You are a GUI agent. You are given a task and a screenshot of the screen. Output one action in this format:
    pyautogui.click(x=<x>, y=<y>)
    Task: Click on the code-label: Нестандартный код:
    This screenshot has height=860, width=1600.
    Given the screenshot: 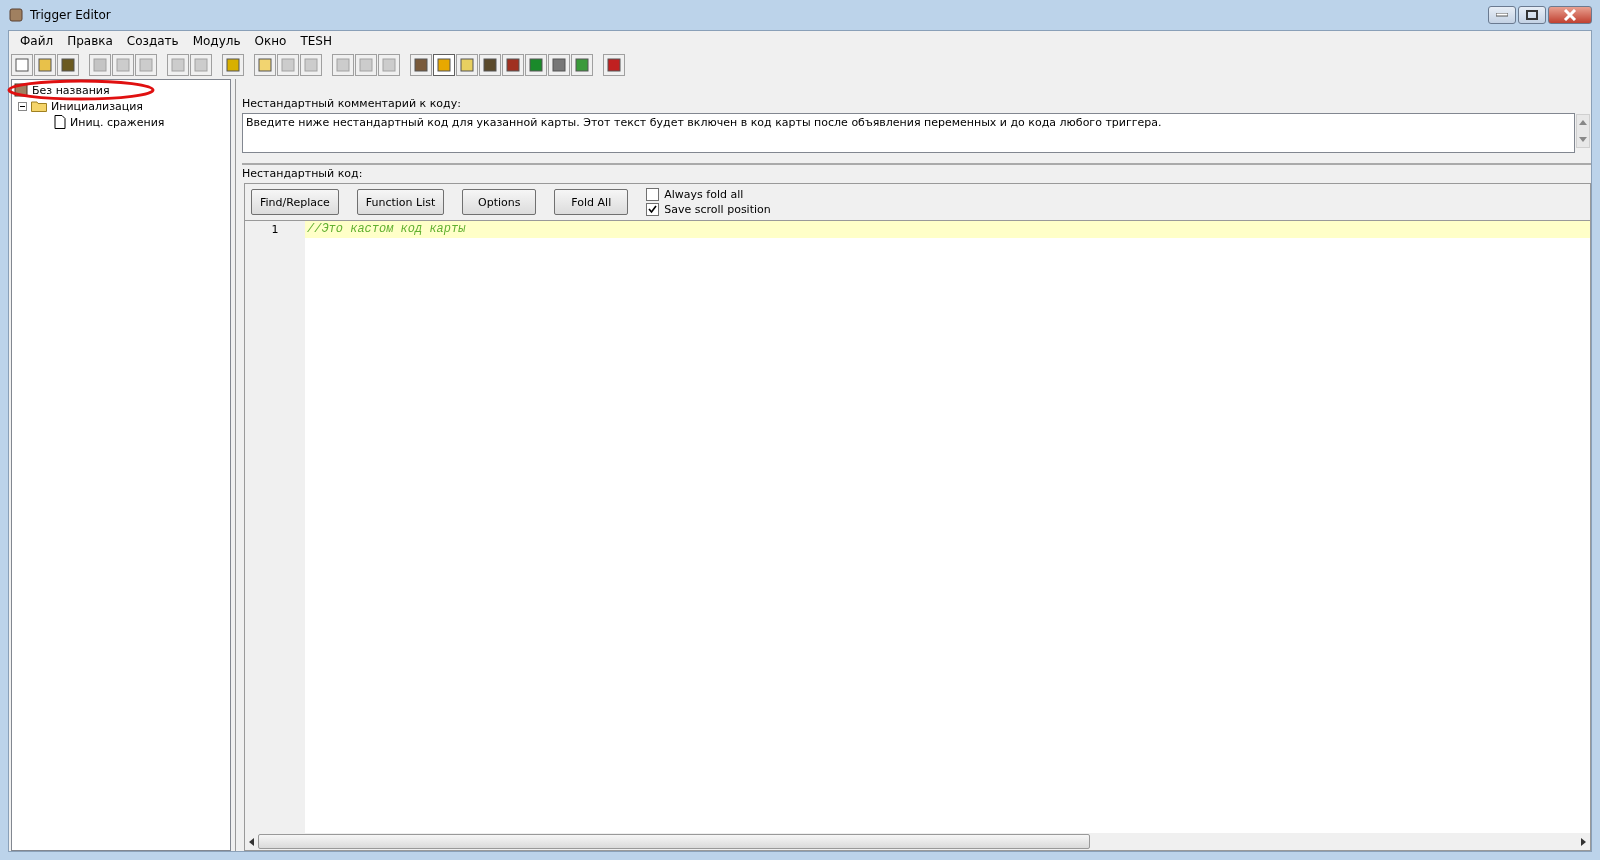 What is the action you would take?
    pyautogui.click(x=916, y=173)
    